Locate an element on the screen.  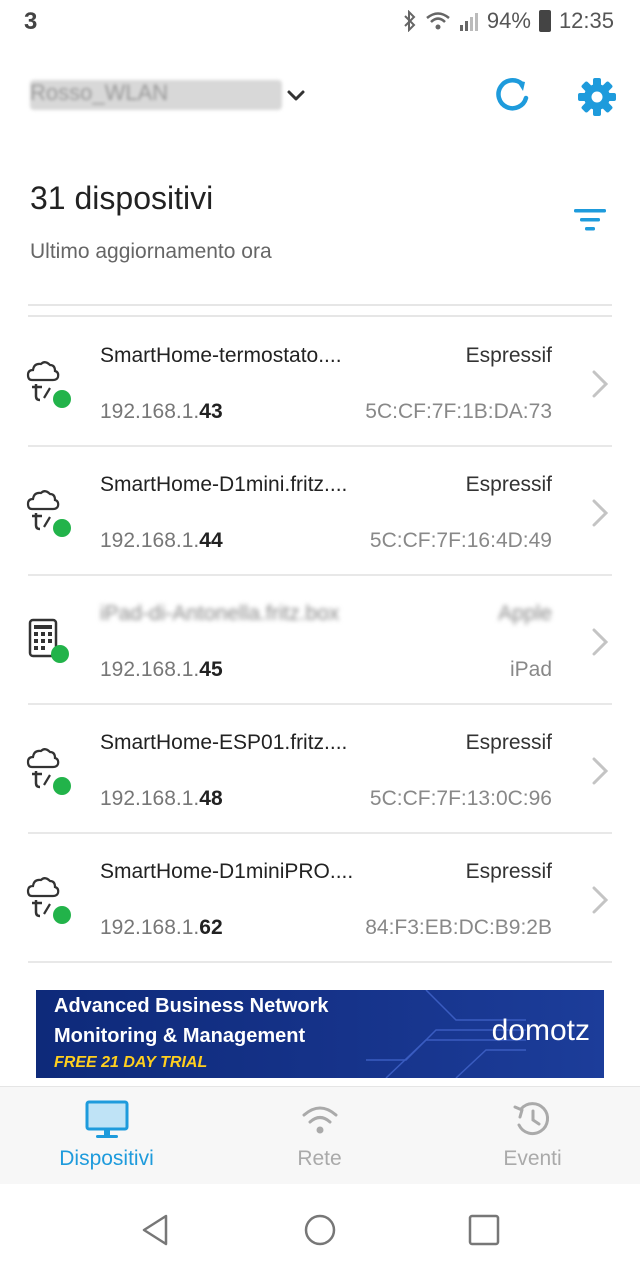
last-update-label: Ultimo aggiornamento ora is located at coordinates (151, 251).